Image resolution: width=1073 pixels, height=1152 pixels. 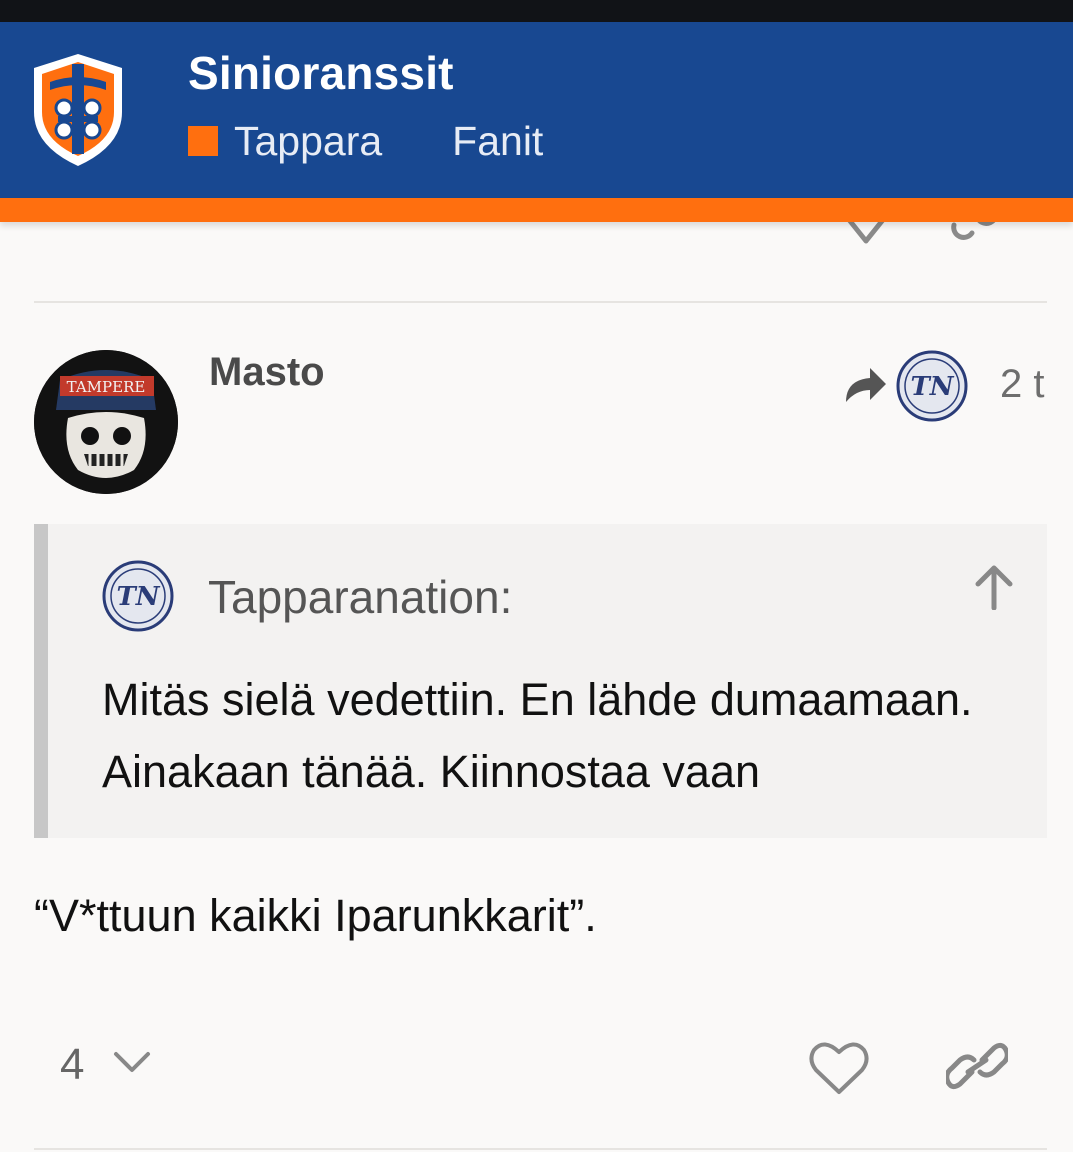 What do you see at coordinates (360, 597) in the screenshot?
I see `quote-author: Tapparanation:` at bounding box center [360, 597].